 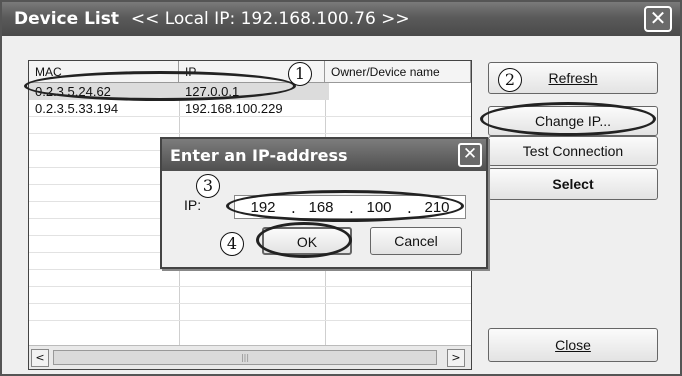 I want to click on close-label: Close, so click(x=573, y=345).